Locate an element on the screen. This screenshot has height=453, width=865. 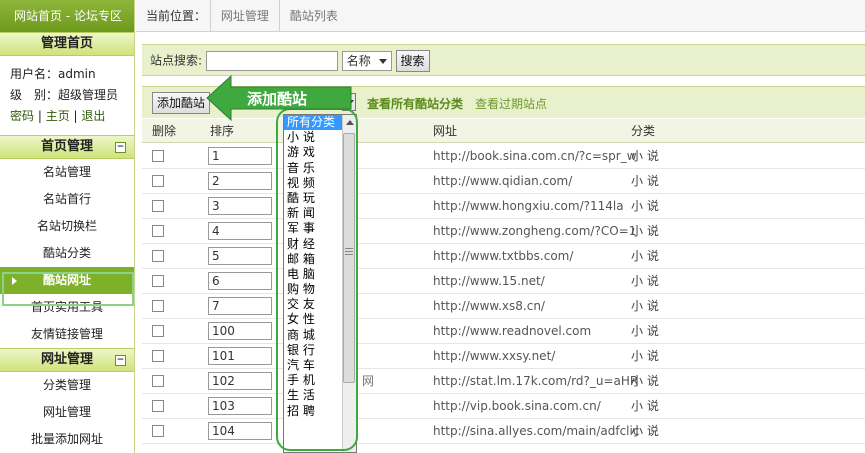
search-button: 搜索 is located at coordinates (412, 61).